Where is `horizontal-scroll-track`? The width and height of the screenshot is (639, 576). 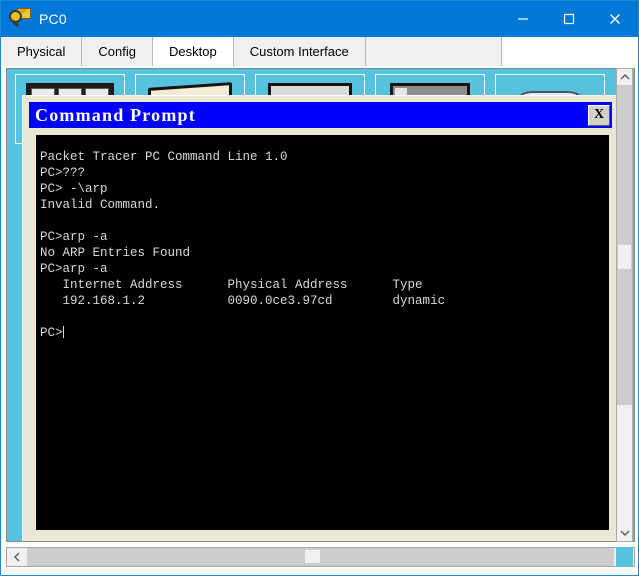 horizontal-scroll-track is located at coordinates (320, 557).